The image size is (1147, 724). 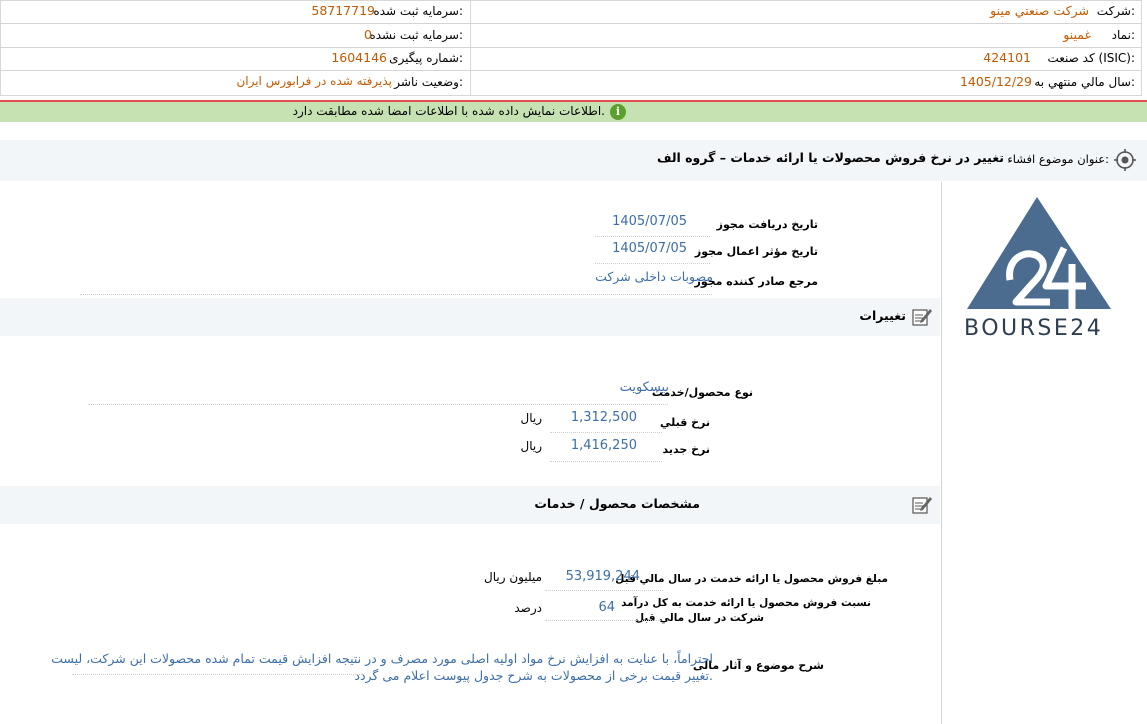 I want to click on target-icon, so click(x=1125, y=160).